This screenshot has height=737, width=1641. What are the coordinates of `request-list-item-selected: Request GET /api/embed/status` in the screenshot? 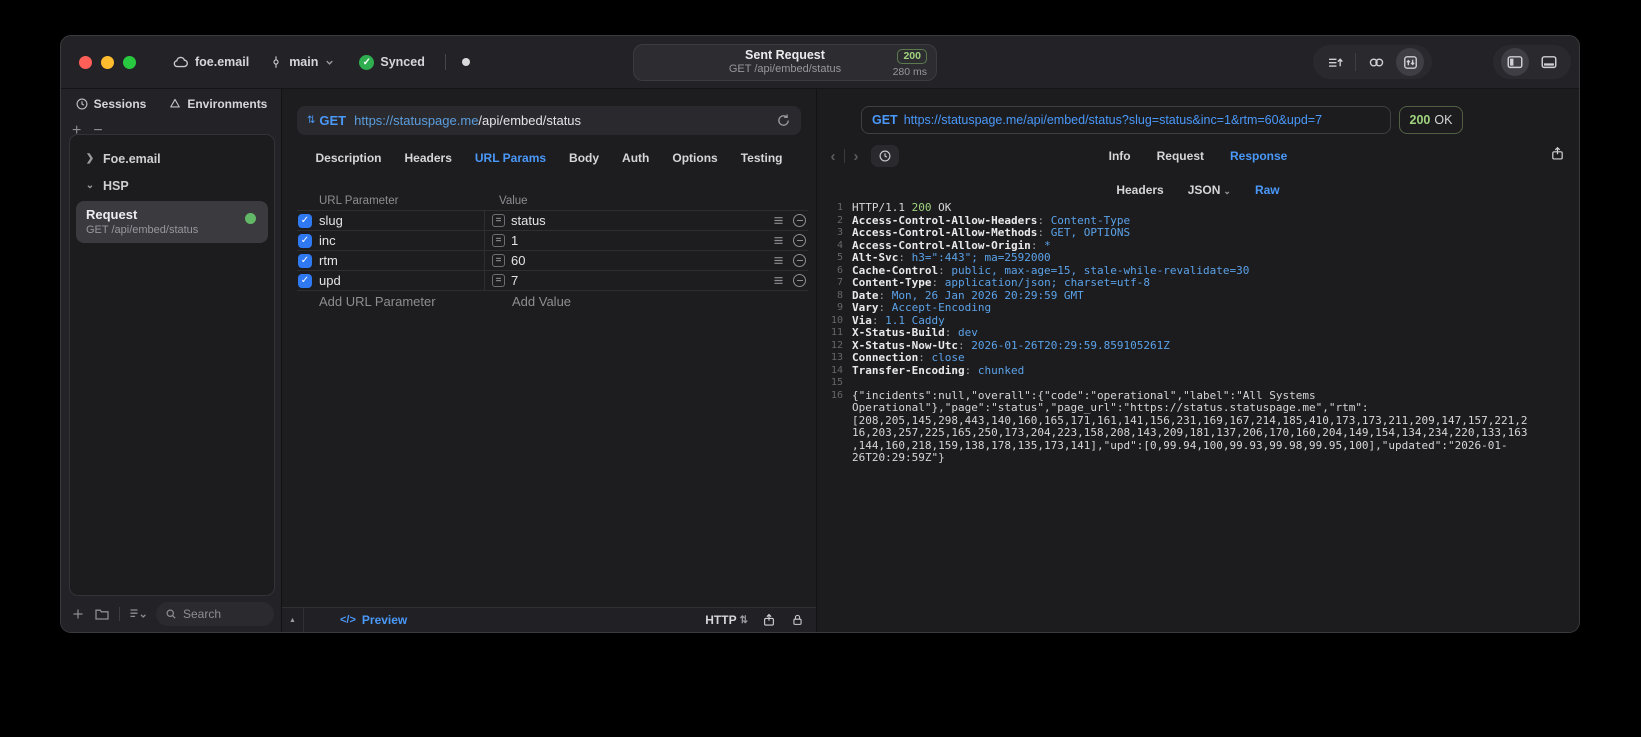 It's located at (172, 222).